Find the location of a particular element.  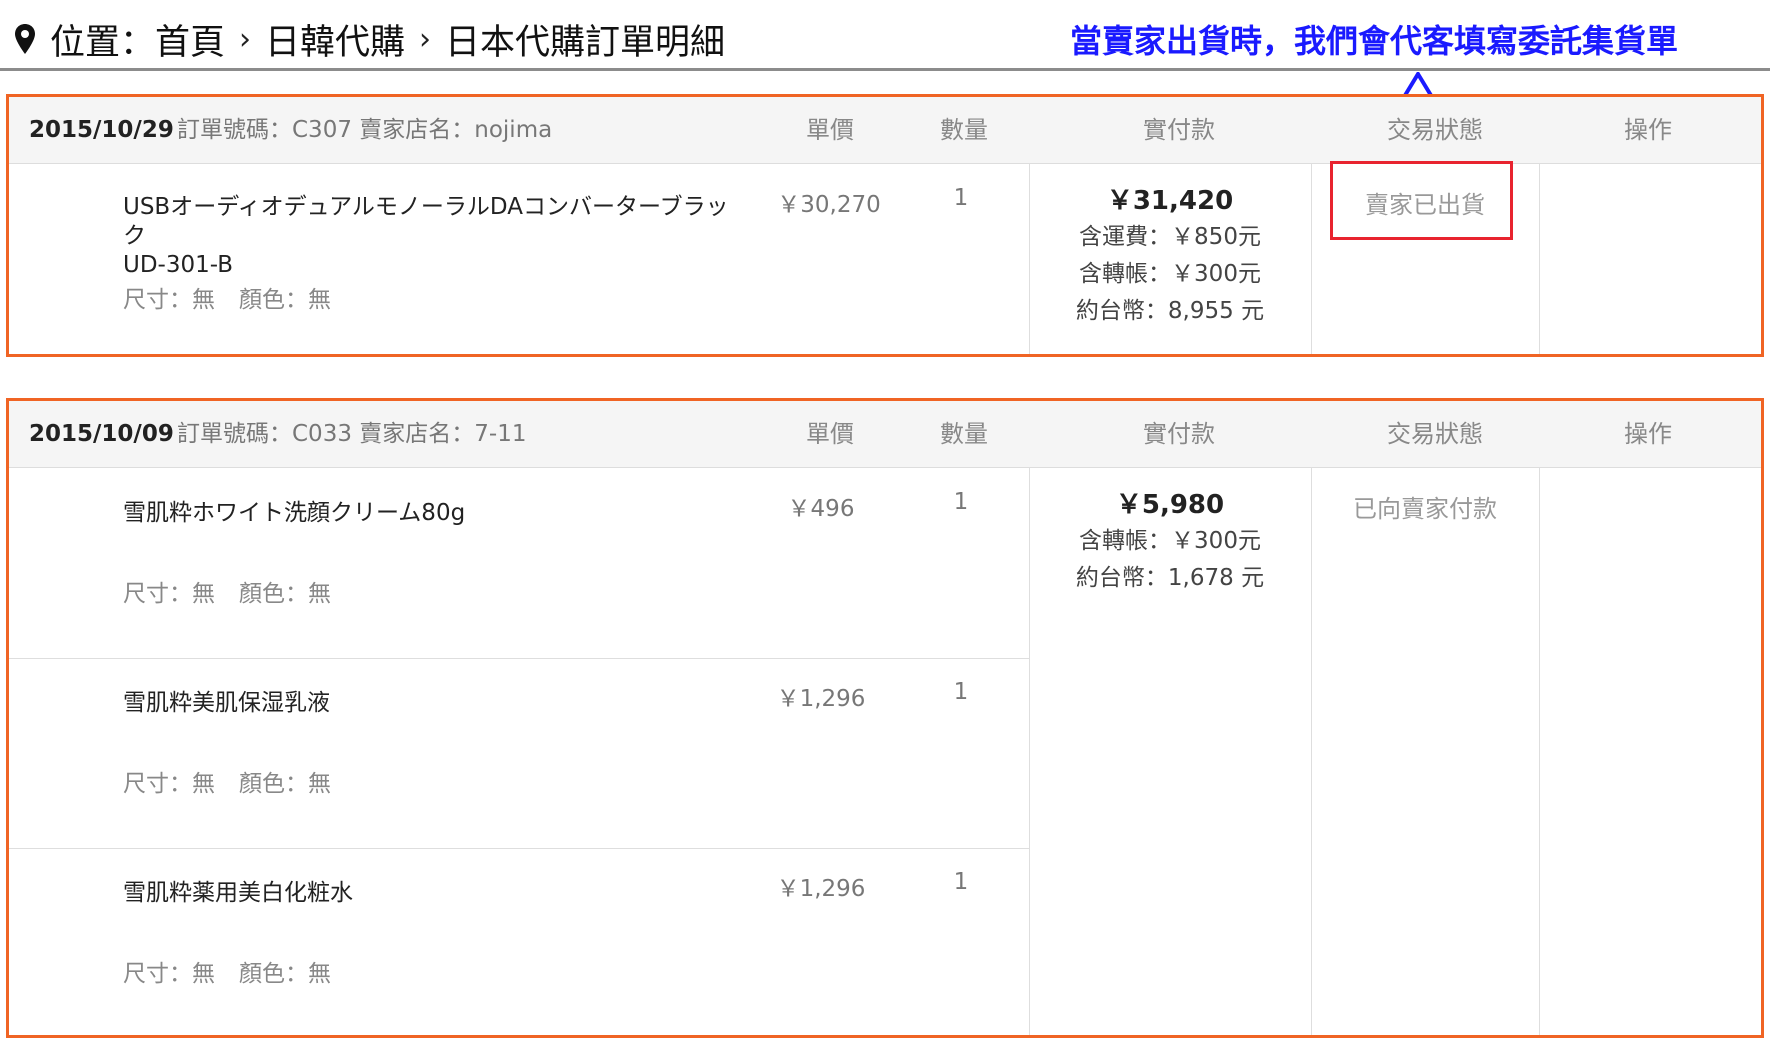

payment-summary: ￥5,980 含轉帳：￥300元 約台幣：1,678 元 is located at coordinates (1170, 542).